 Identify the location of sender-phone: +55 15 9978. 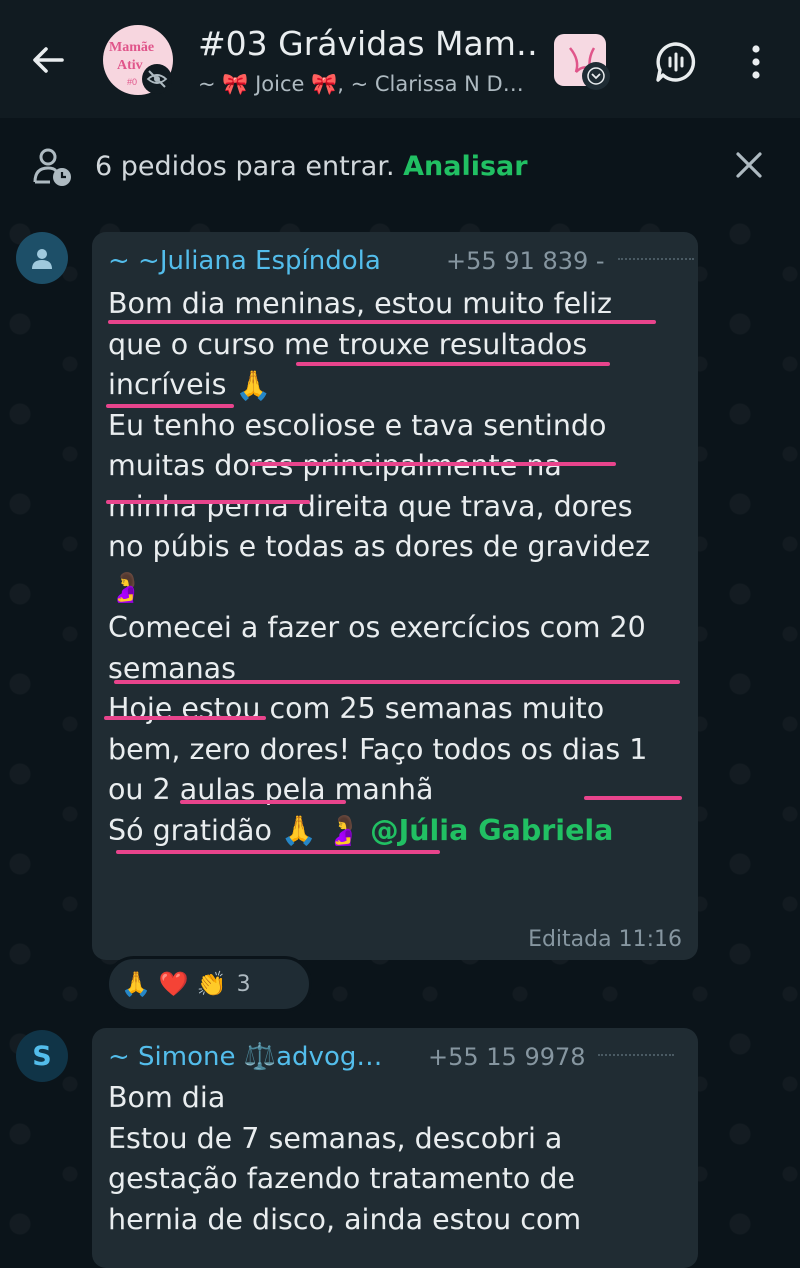
(507, 1057).